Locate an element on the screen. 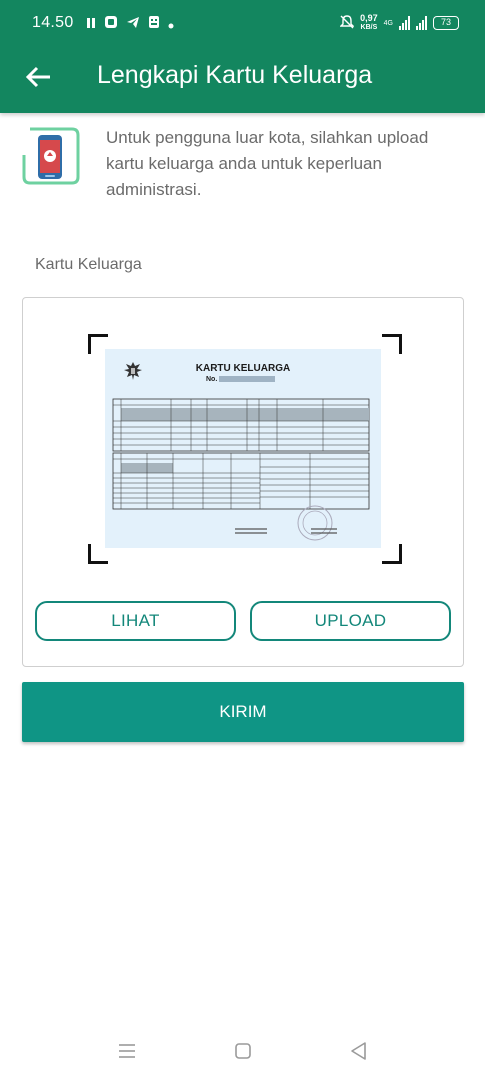  status-bar: 14.50 0,97 KB/S 4G 73 is located at coordinates (242, 23).